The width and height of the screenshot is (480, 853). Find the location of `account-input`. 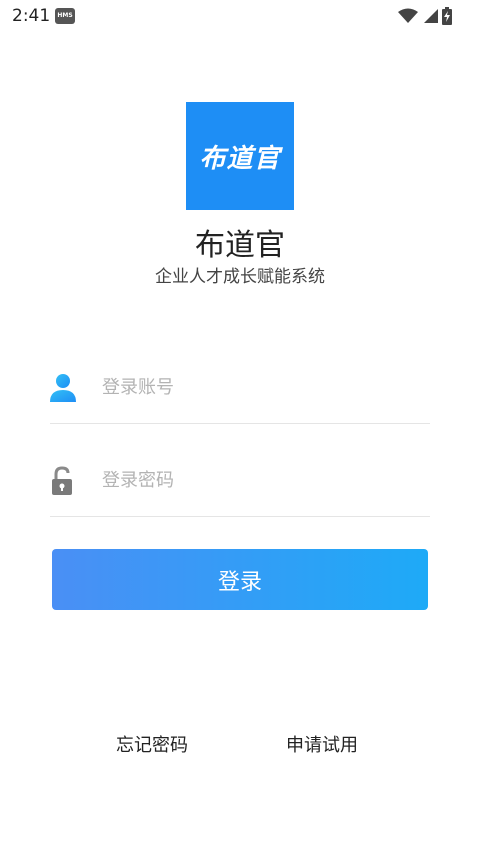

account-input is located at coordinates (262, 387).